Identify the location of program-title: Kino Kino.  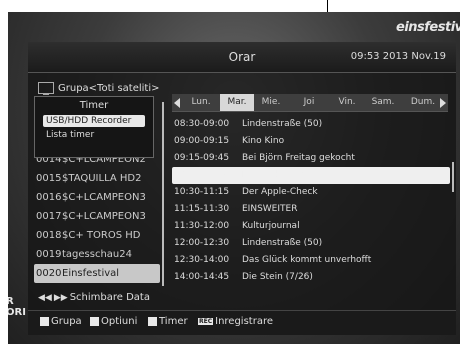
(263, 141).